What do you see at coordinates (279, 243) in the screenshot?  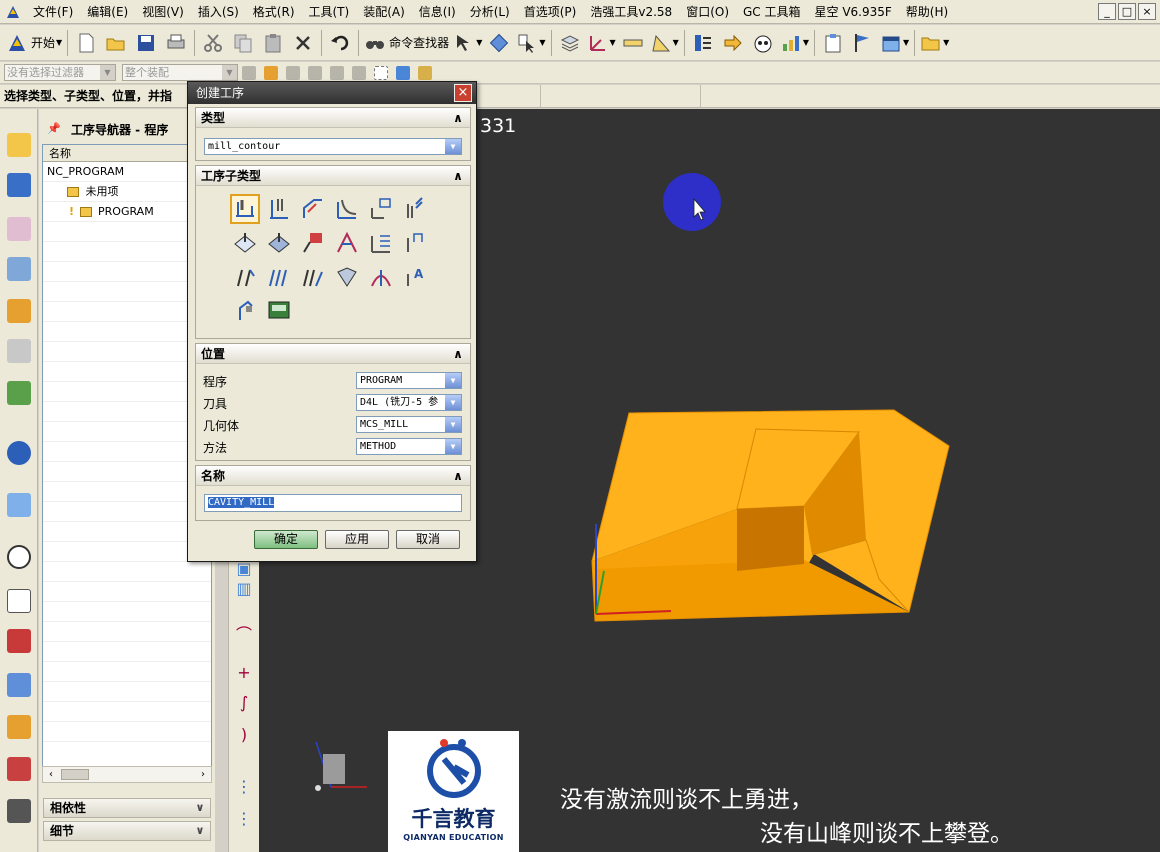 I see `contour-area-icon` at bounding box center [279, 243].